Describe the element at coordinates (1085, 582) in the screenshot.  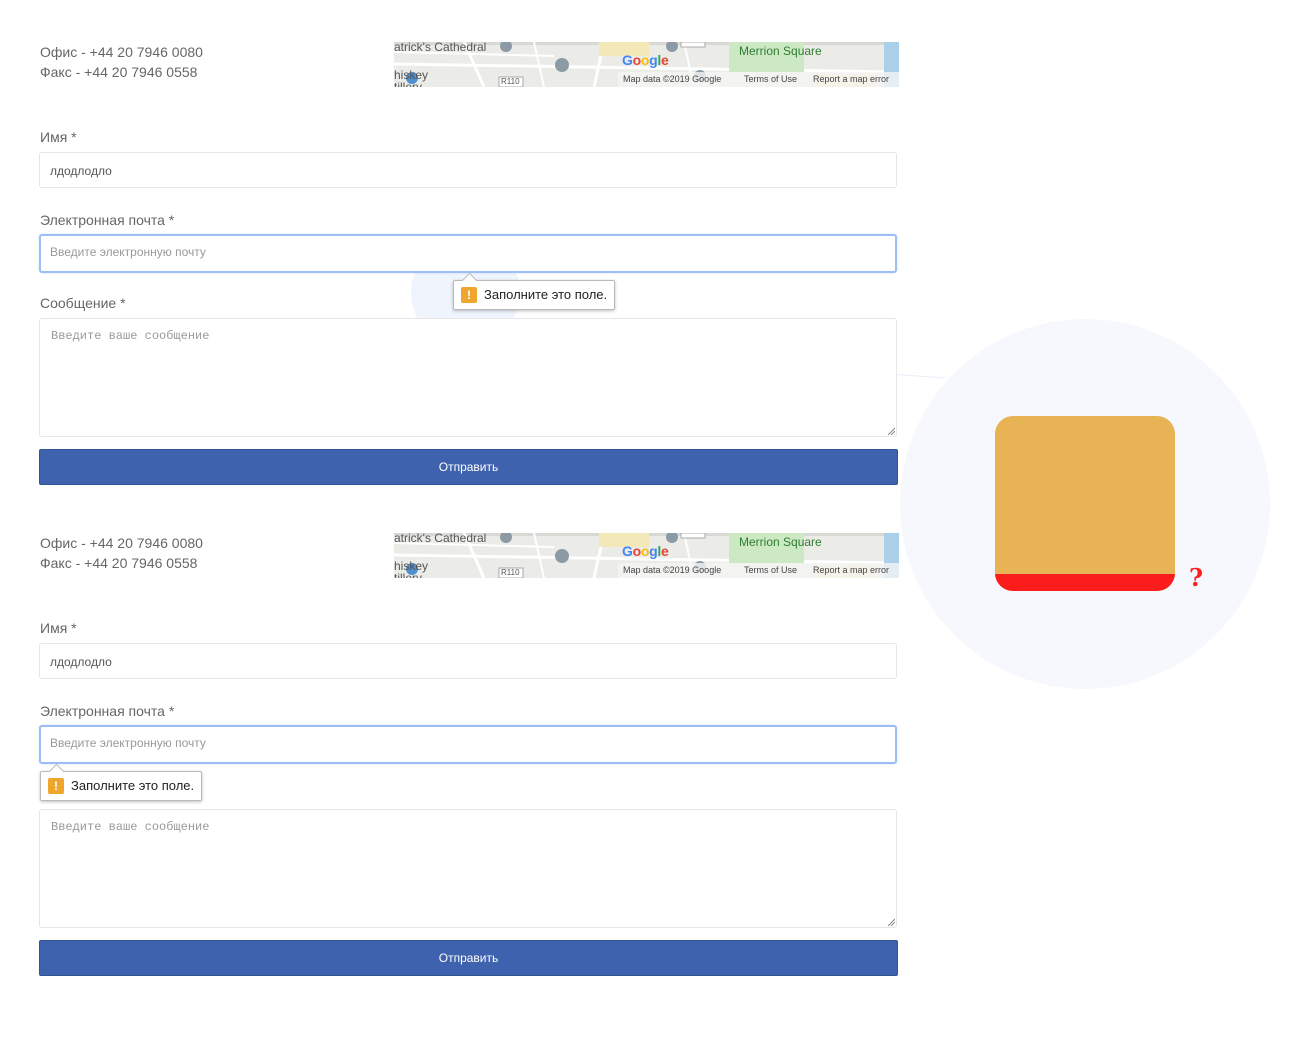
I see `warning-icon-stripe` at that location.